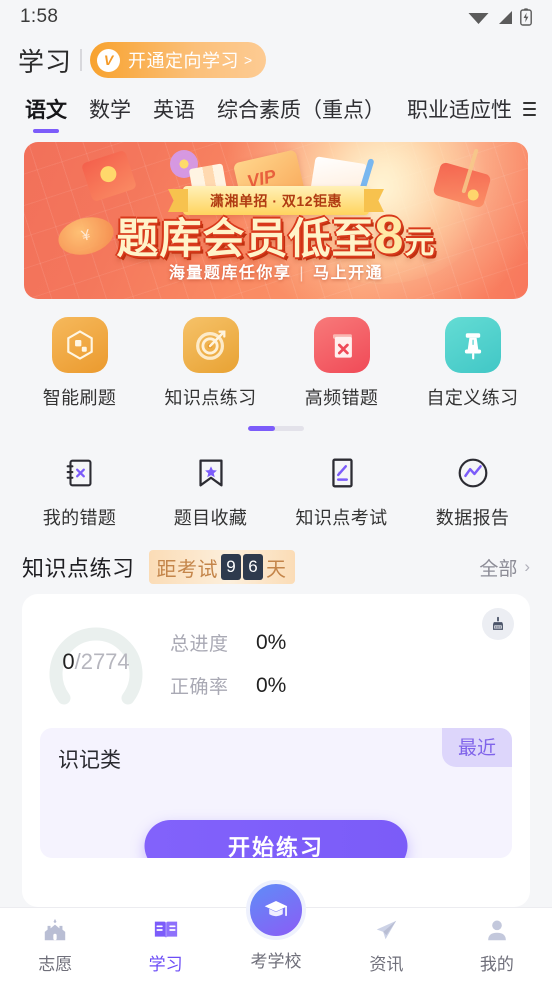  What do you see at coordinates (253, 567) in the screenshot?
I see `countdown-digit: 6` at bounding box center [253, 567].